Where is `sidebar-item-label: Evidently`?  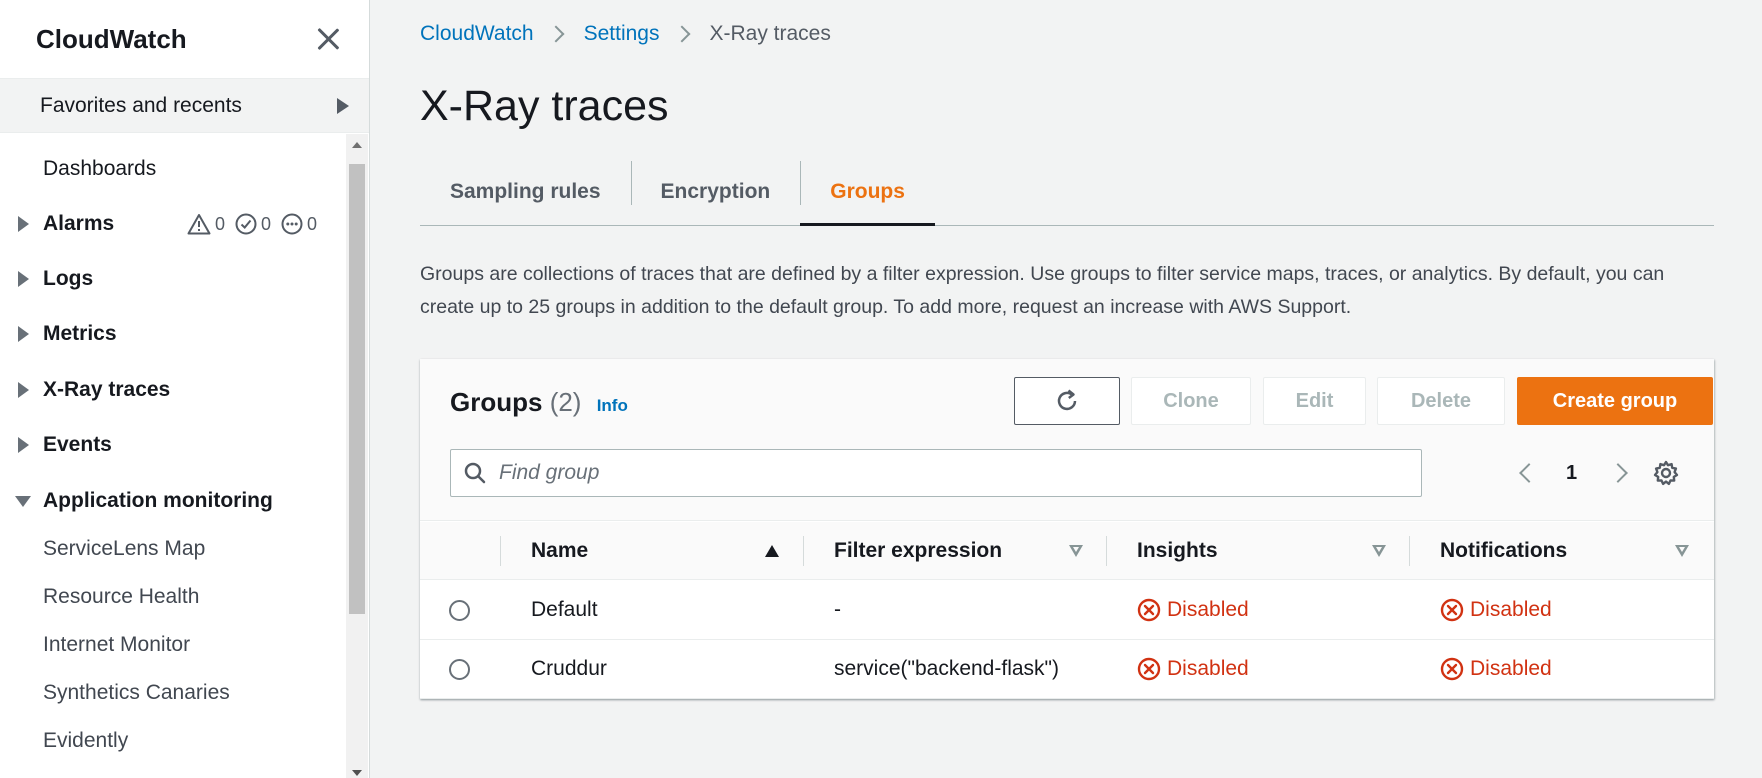
sidebar-item-label: Evidently is located at coordinates (86, 740).